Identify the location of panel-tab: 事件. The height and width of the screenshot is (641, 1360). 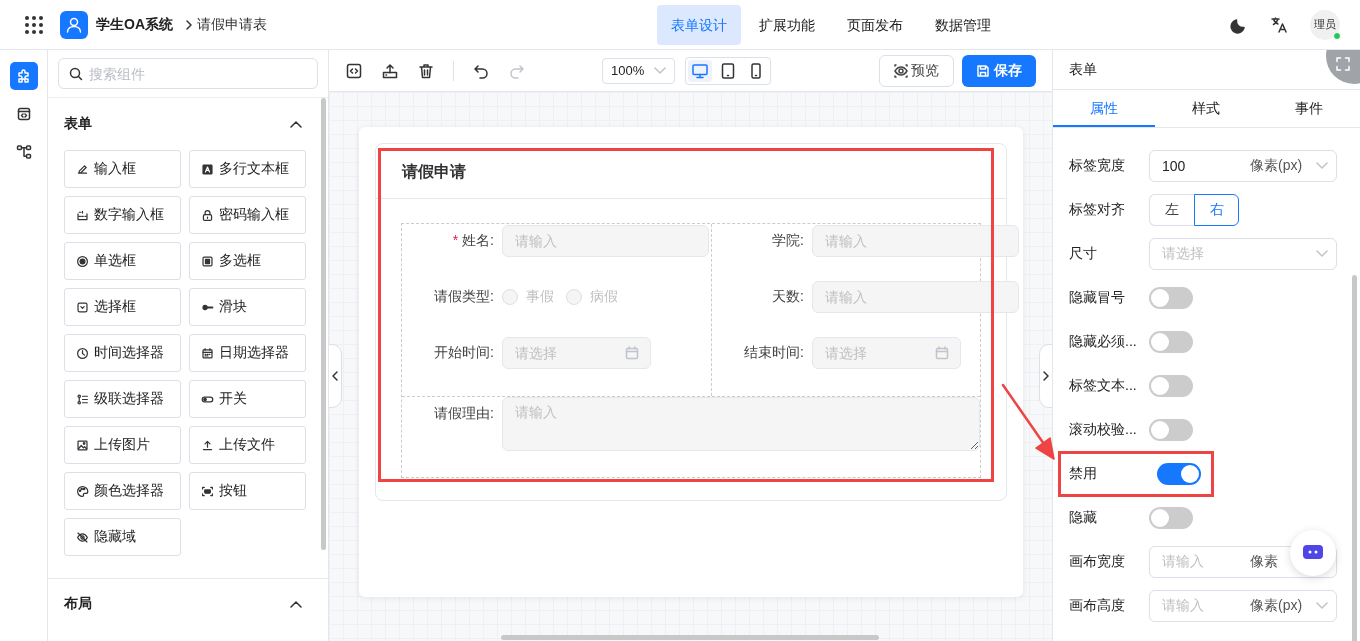
(1308, 108).